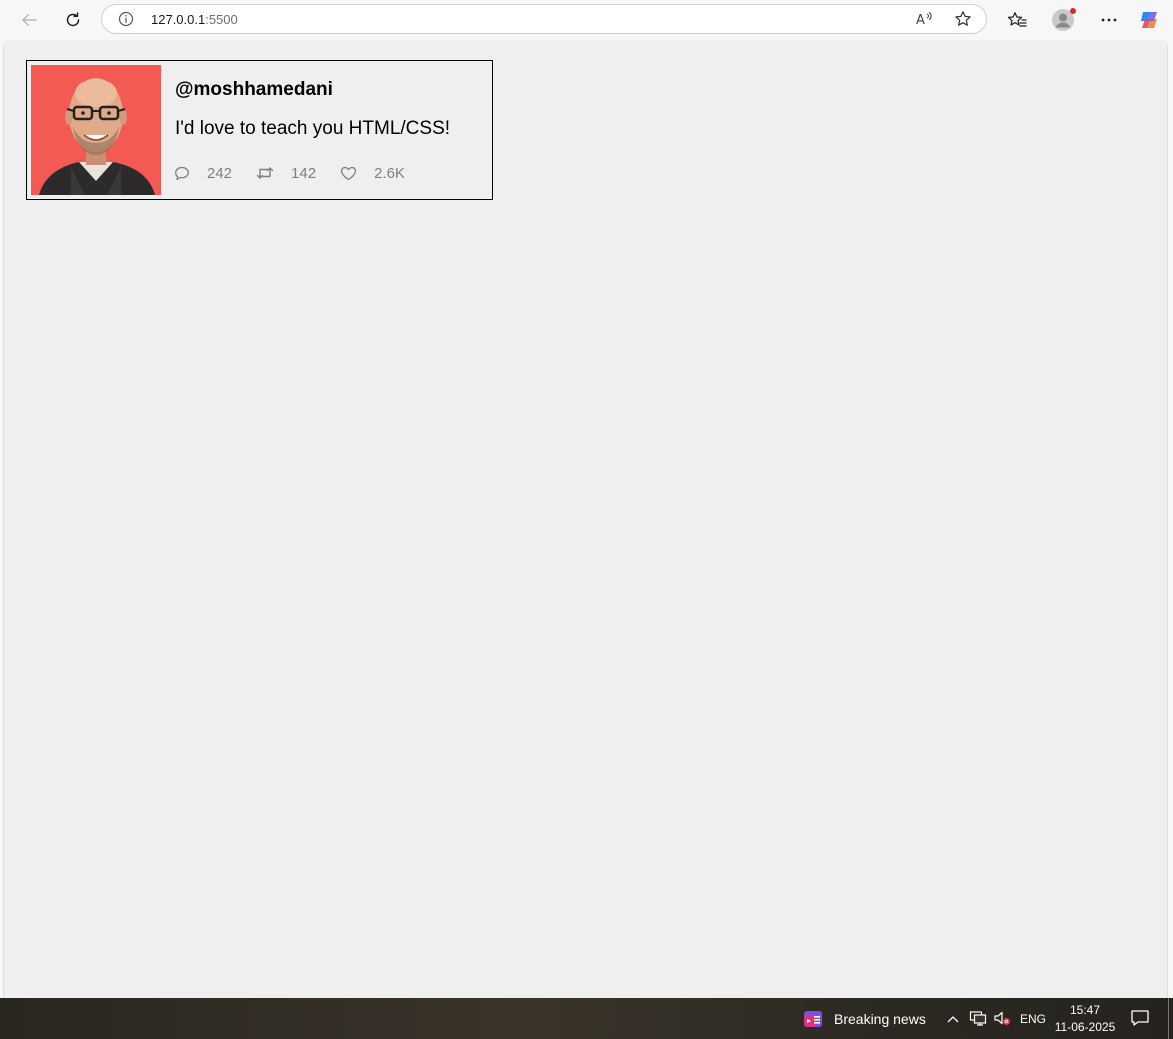  What do you see at coordinates (182, 173) in the screenshot?
I see `reply-icon` at bounding box center [182, 173].